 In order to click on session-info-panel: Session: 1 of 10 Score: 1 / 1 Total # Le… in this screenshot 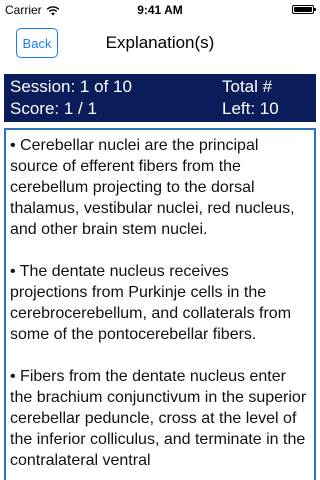, I will do `click(160, 98)`.